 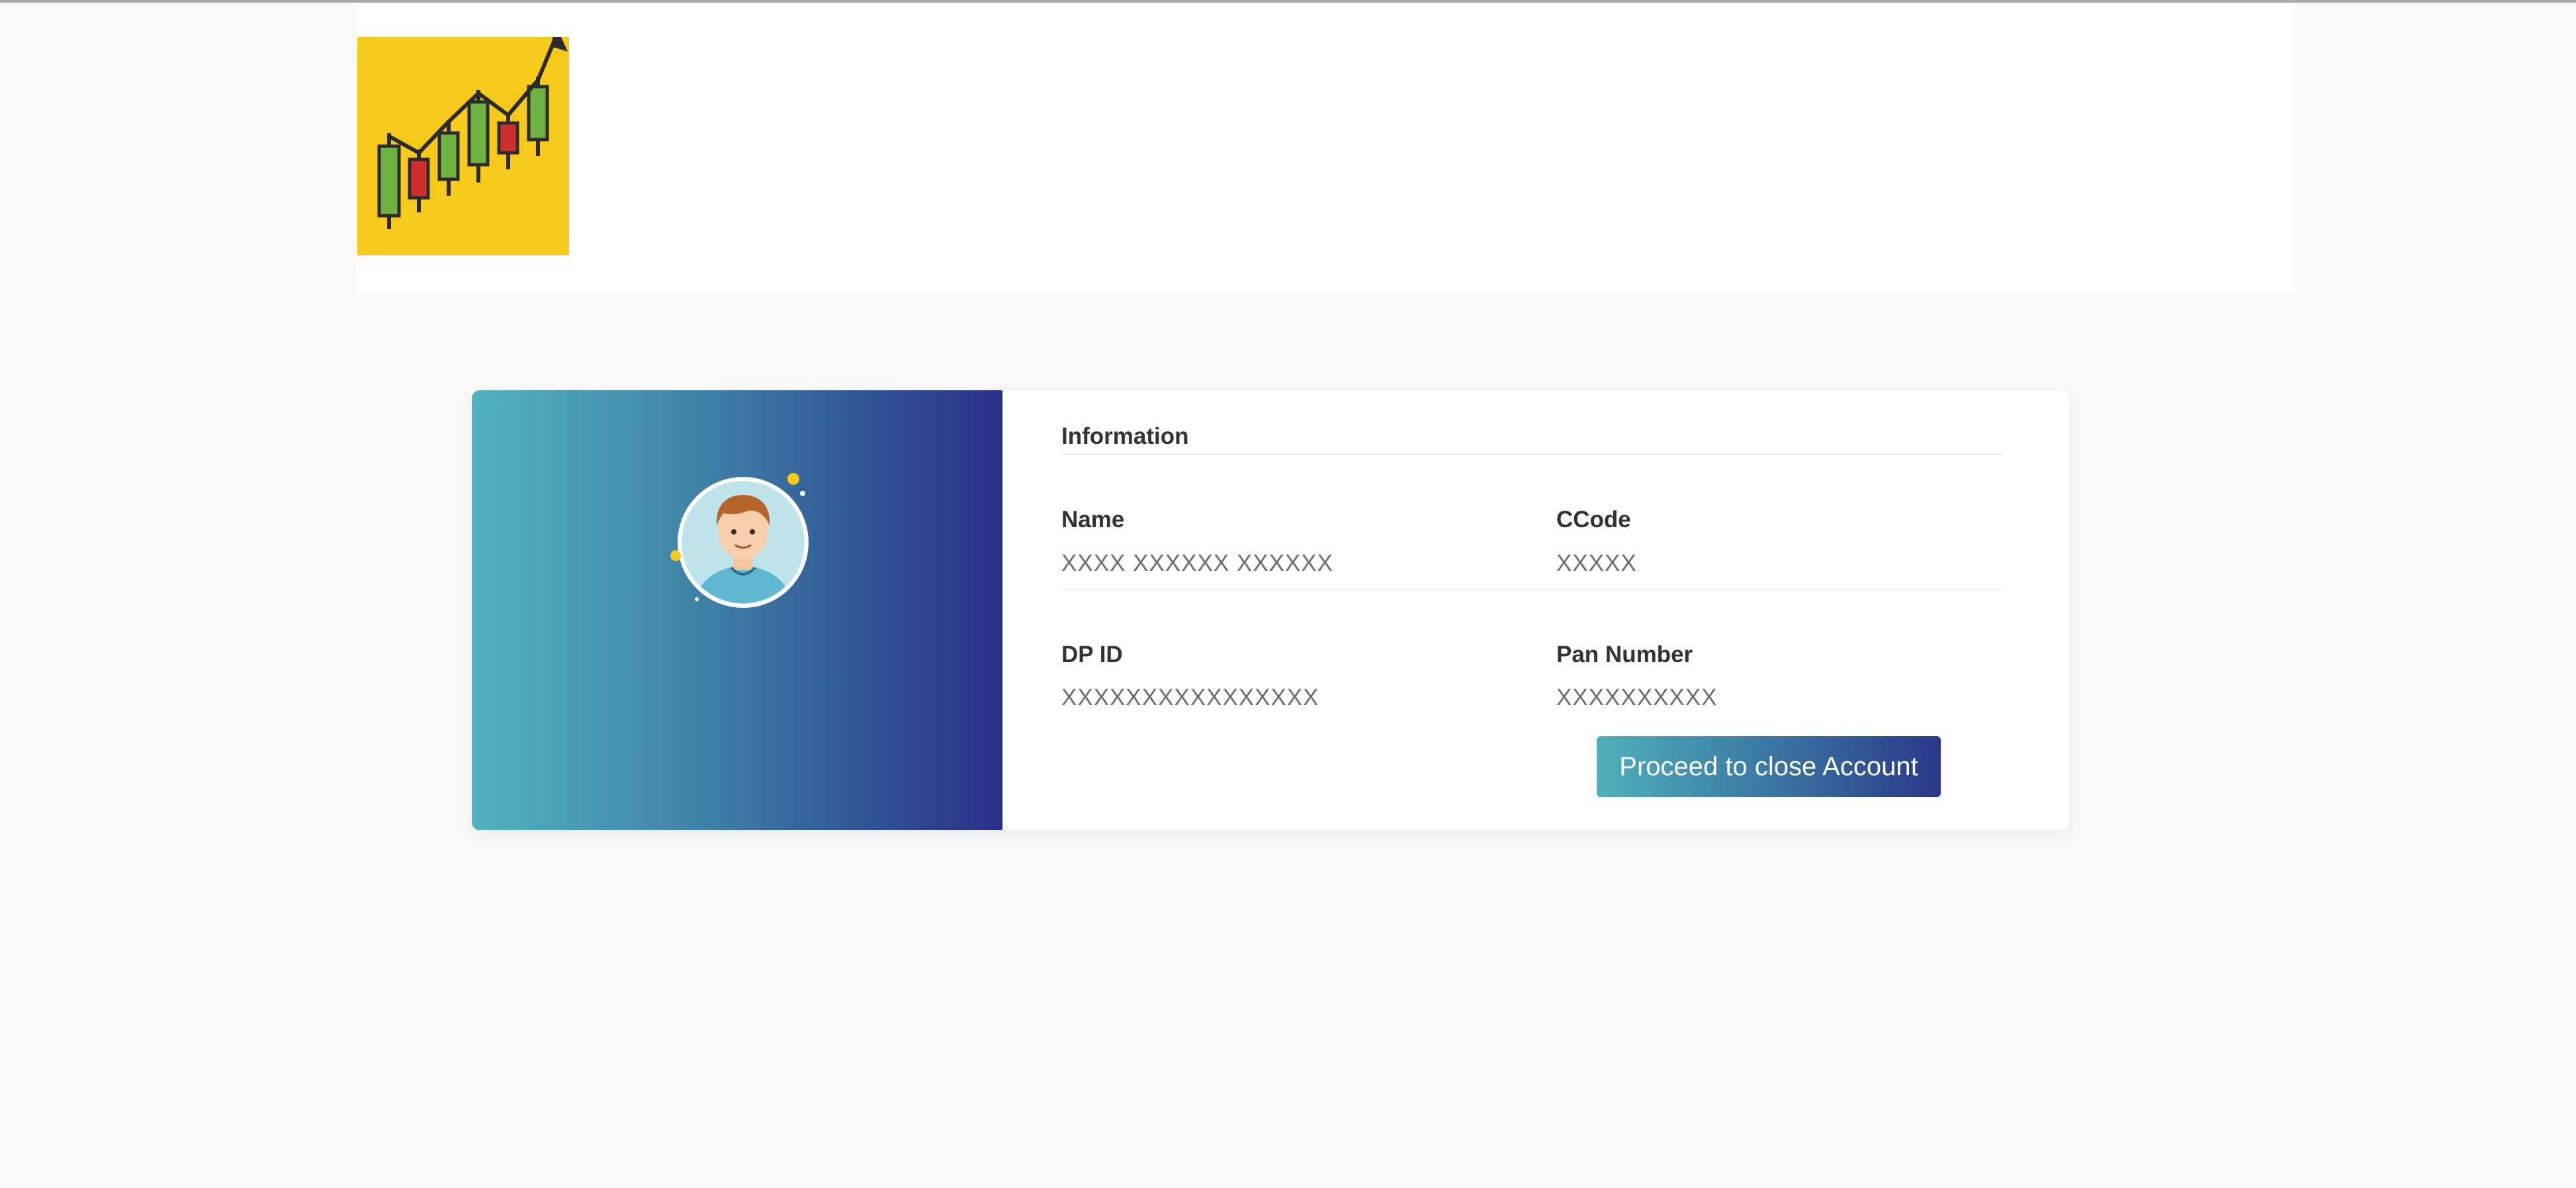 What do you see at coordinates (1190, 697) in the screenshot?
I see `dp-id-value: XXXXXXXXXXXXXXXX` at bounding box center [1190, 697].